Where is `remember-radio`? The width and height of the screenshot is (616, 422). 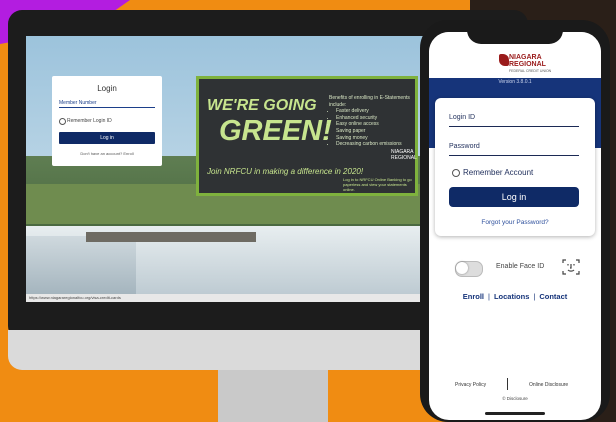 remember-radio is located at coordinates (62, 121).